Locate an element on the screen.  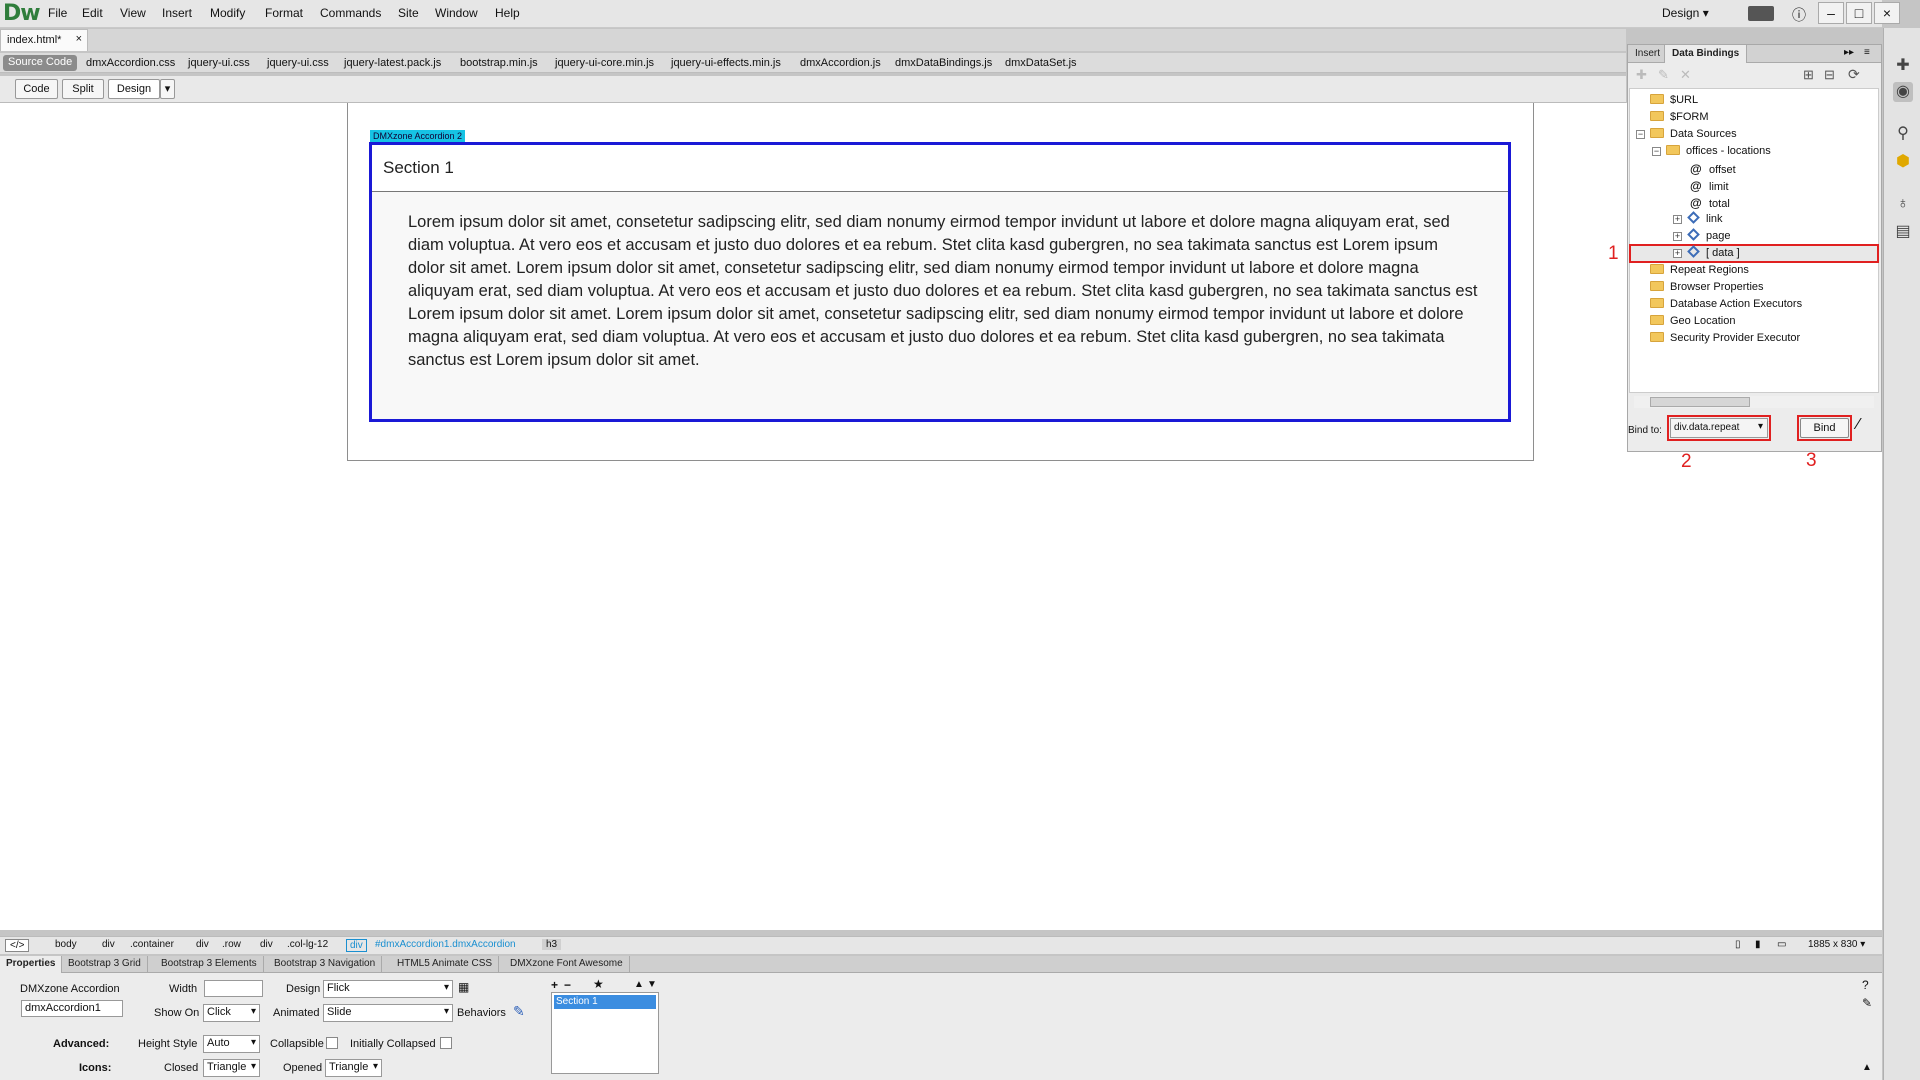
help-icon: ⓘ is located at coordinates (1799, 15).